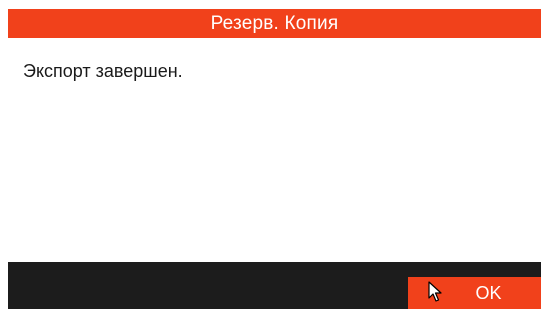 The width and height of the screenshot is (545, 311). Describe the element at coordinates (103, 71) in the screenshot. I see `status-message: Экспорт завершен.` at that location.